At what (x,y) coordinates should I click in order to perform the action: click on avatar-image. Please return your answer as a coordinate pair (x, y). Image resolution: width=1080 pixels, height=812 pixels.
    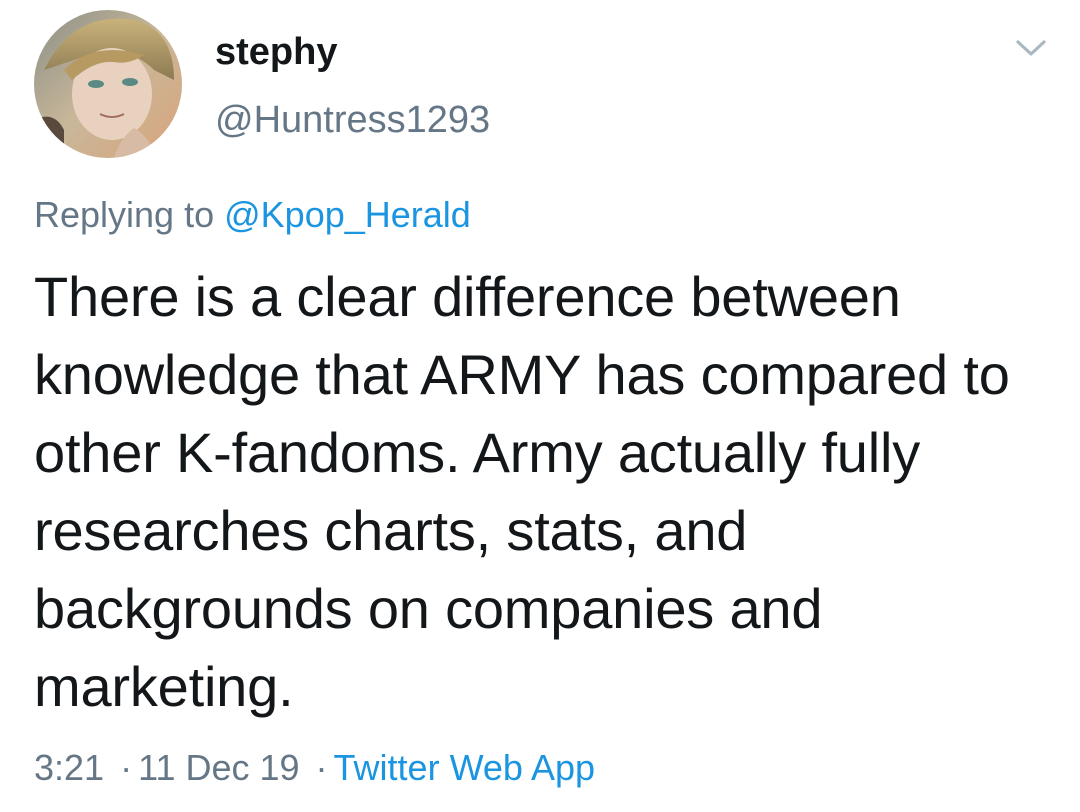
    Looking at the image, I should click on (108, 84).